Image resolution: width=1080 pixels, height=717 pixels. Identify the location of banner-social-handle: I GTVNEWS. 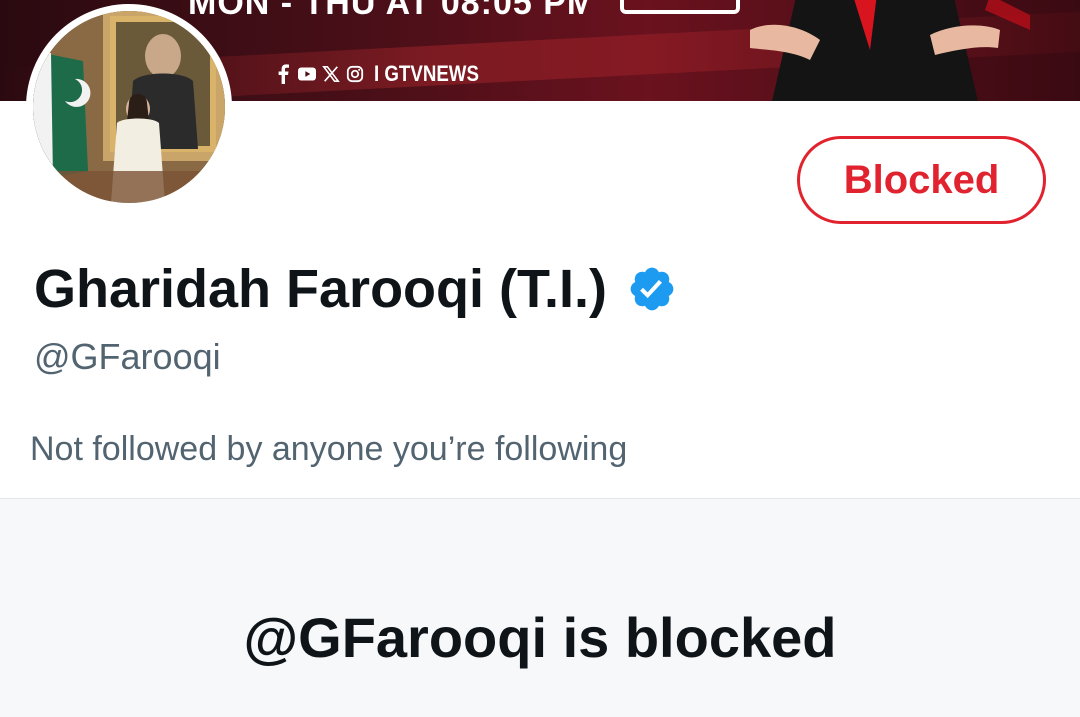
(426, 73).